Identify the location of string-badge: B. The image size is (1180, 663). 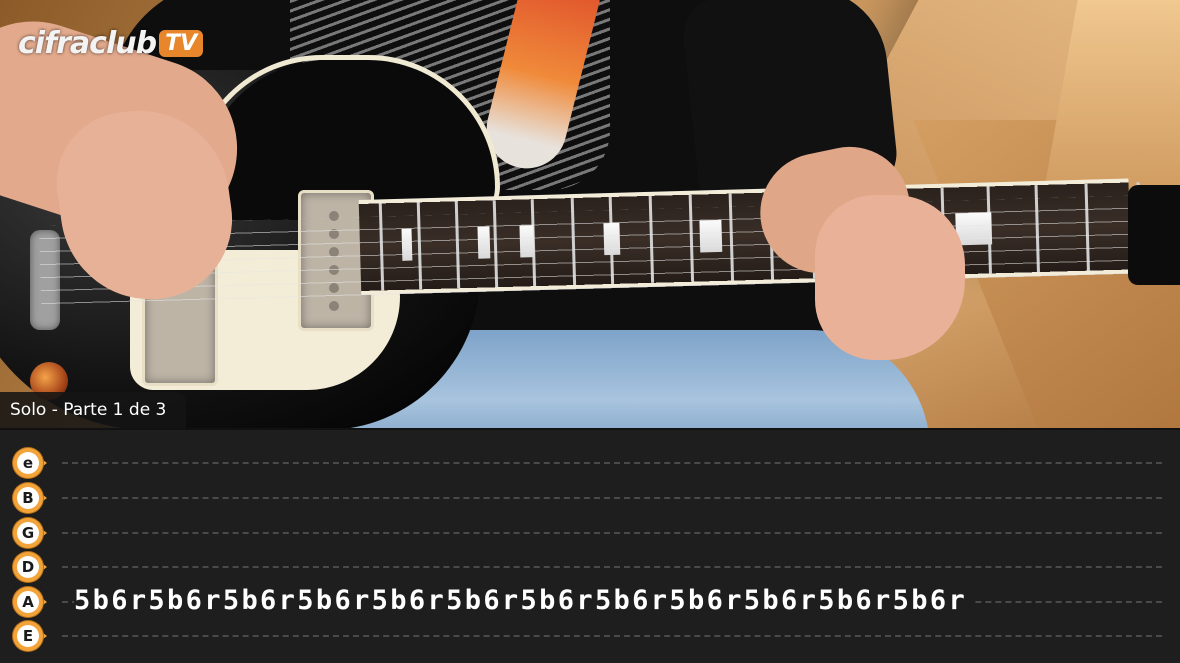
(34, 498).